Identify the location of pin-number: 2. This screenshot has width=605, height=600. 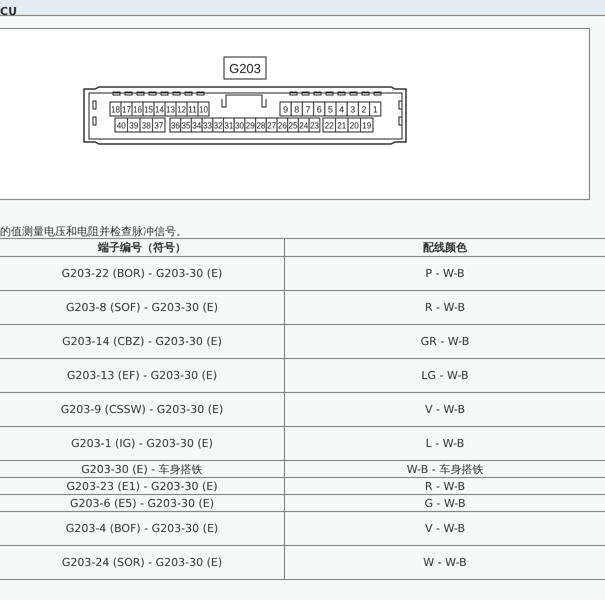
(364, 109).